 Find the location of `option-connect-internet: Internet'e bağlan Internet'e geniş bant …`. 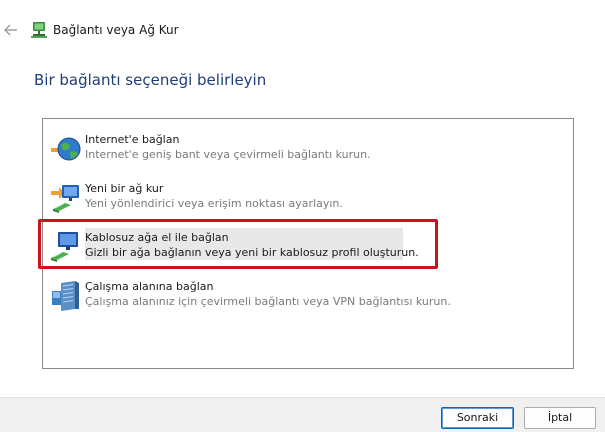

option-connect-internet: Internet'e bağlan Internet'e geniş bant … is located at coordinates (226, 148).